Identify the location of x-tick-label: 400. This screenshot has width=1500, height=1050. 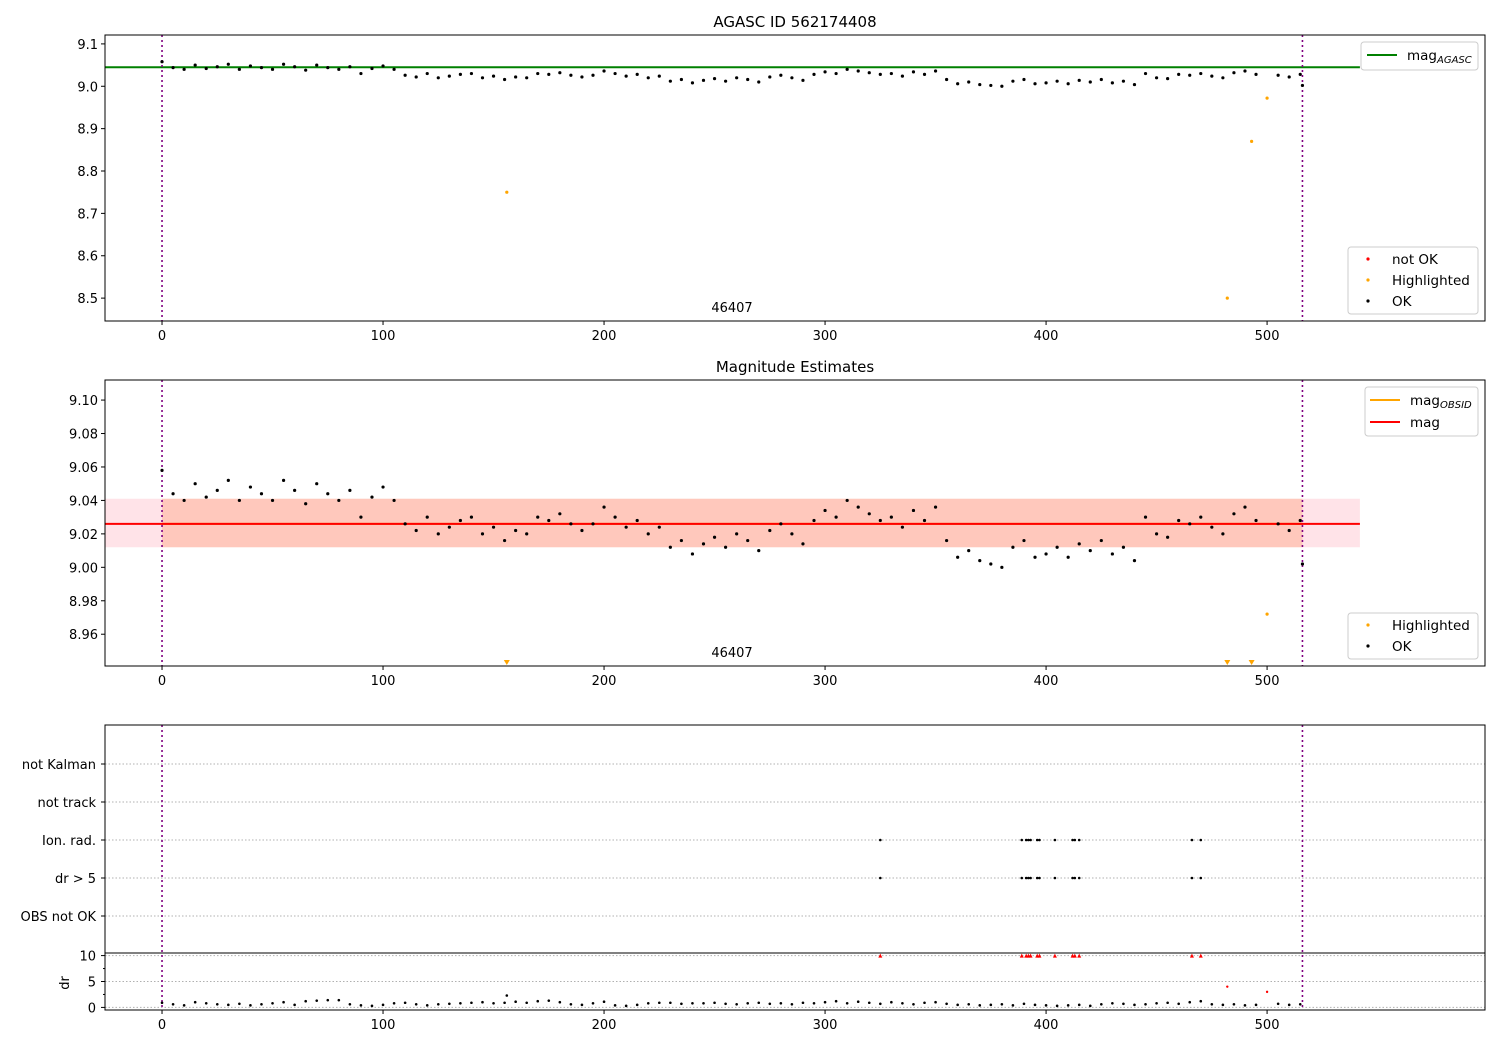
(1046, 1025).